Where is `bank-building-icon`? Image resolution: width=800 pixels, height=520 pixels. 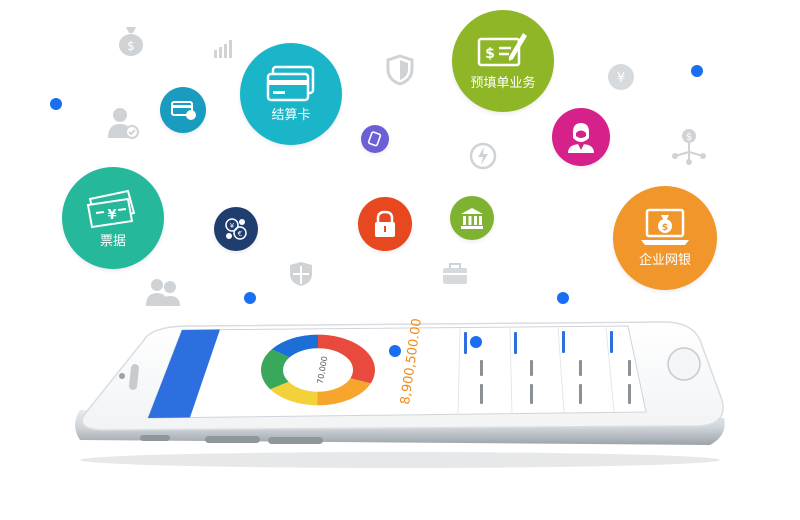
bank-building-icon is located at coordinates (472, 218).